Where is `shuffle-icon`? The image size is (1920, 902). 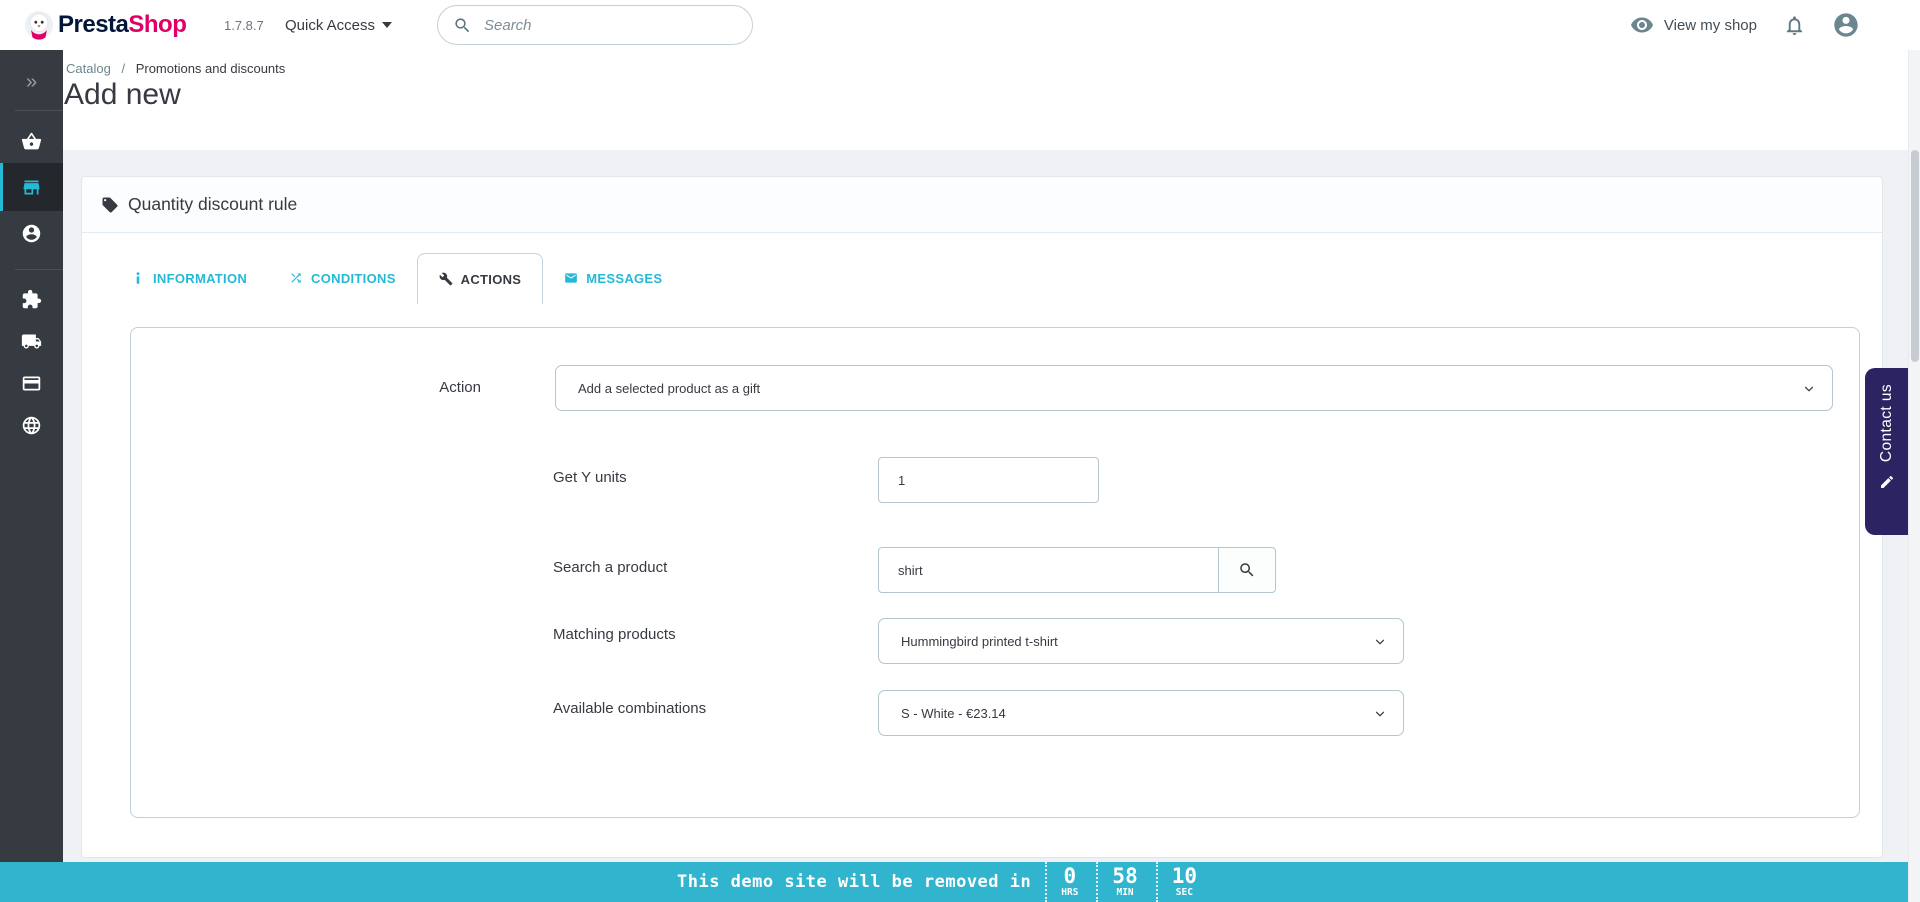
shuffle-icon is located at coordinates (296, 278).